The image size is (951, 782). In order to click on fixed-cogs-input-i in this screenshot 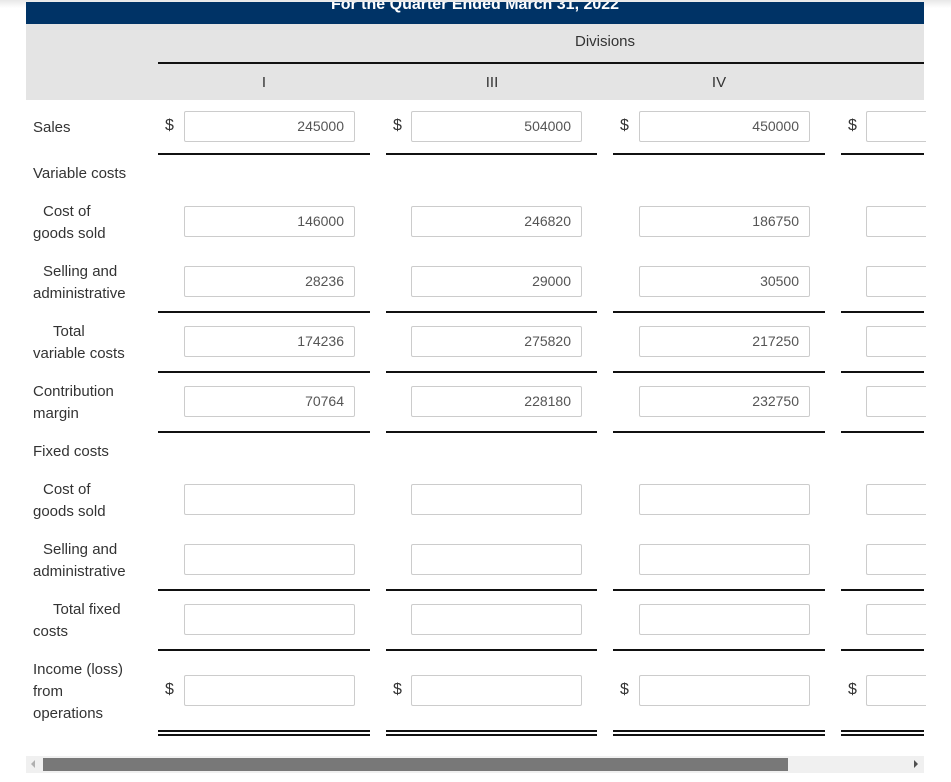, I will do `click(269, 499)`.